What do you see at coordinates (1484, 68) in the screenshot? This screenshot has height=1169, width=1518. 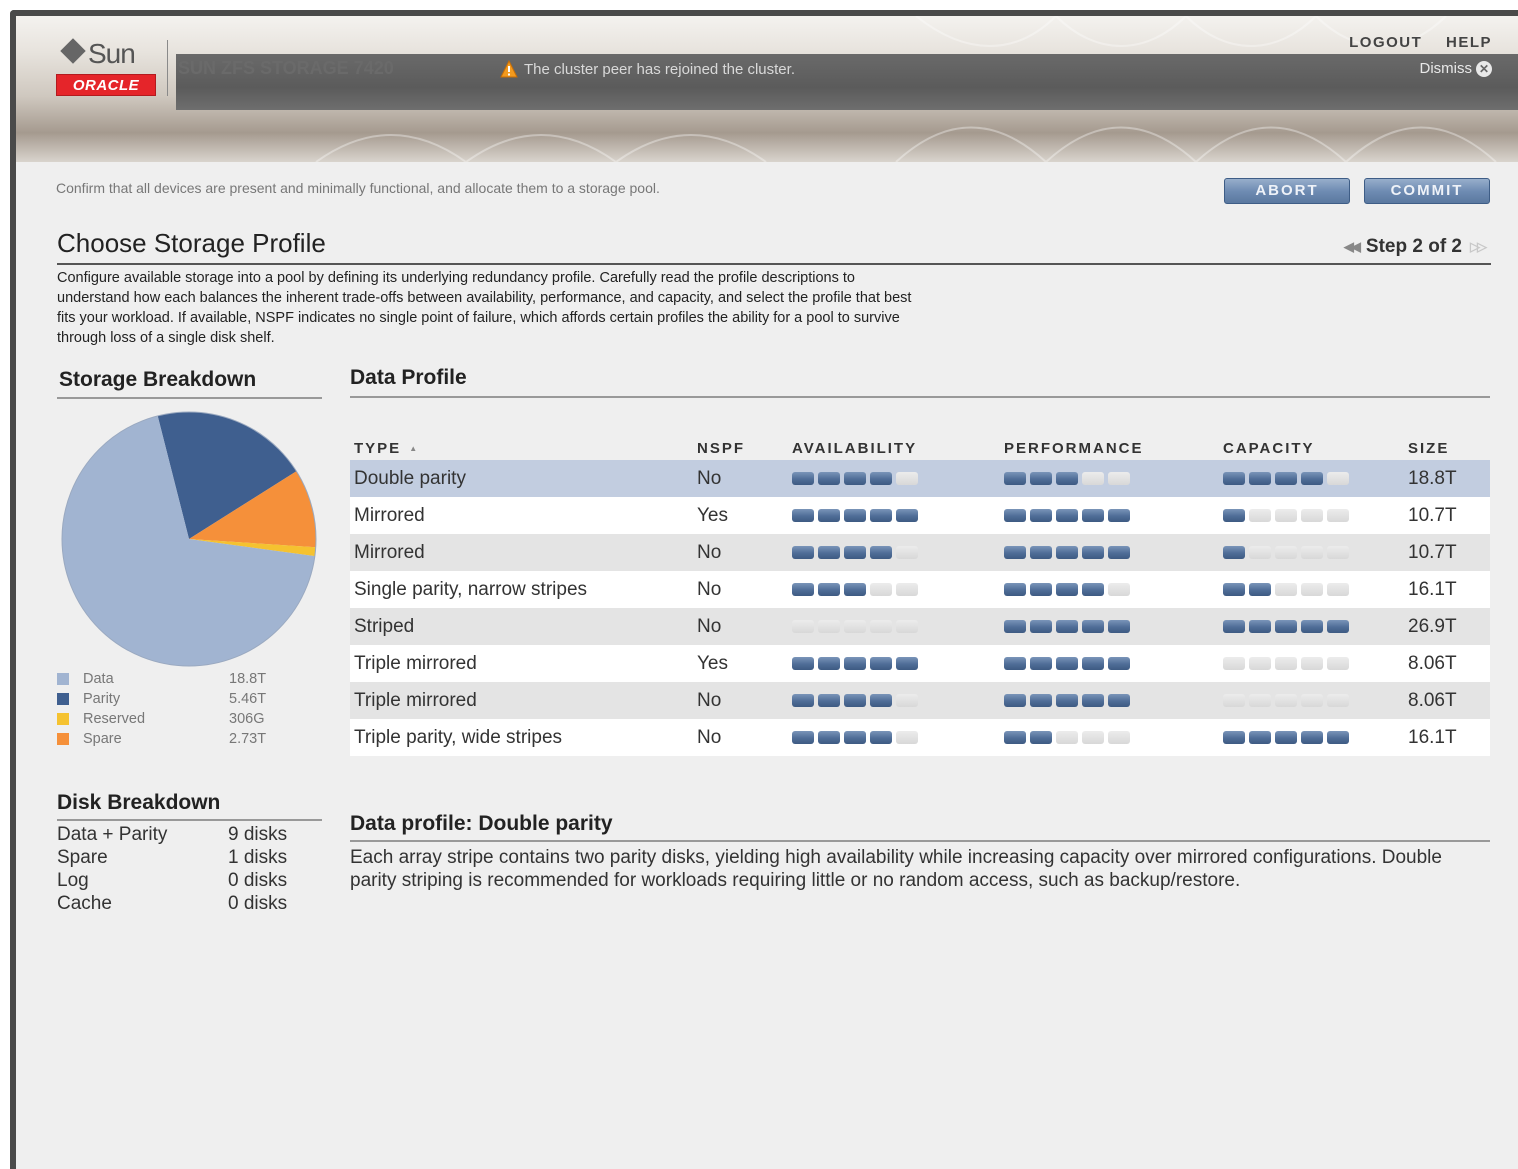 I see `close-icon: ✕` at bounding box center [1484, 68].